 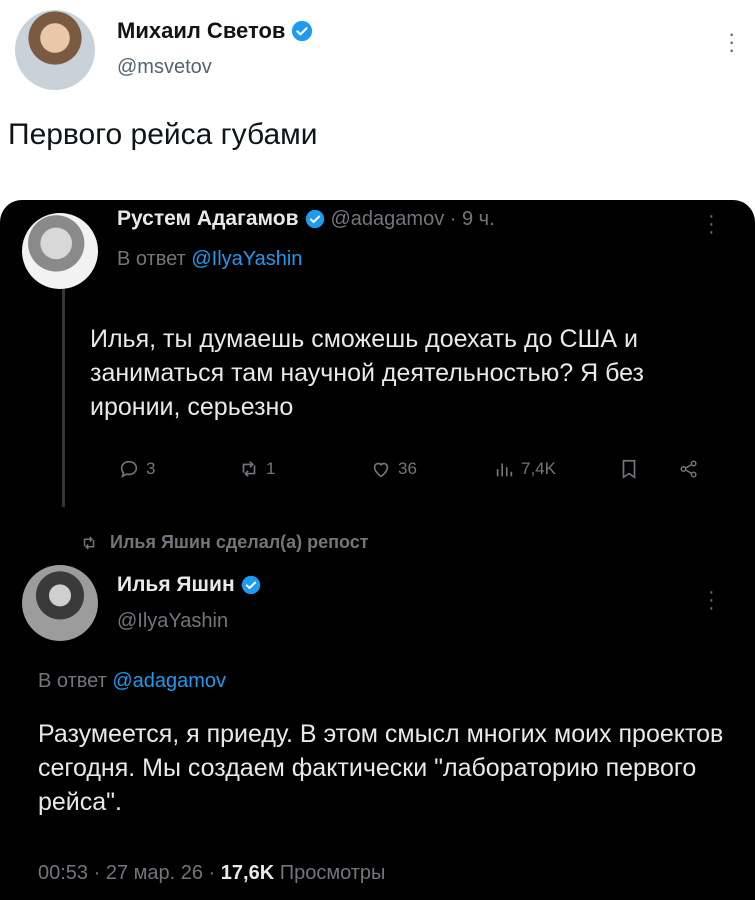 I want to click on views-total: 17,6K, so click(x=247, y=873).